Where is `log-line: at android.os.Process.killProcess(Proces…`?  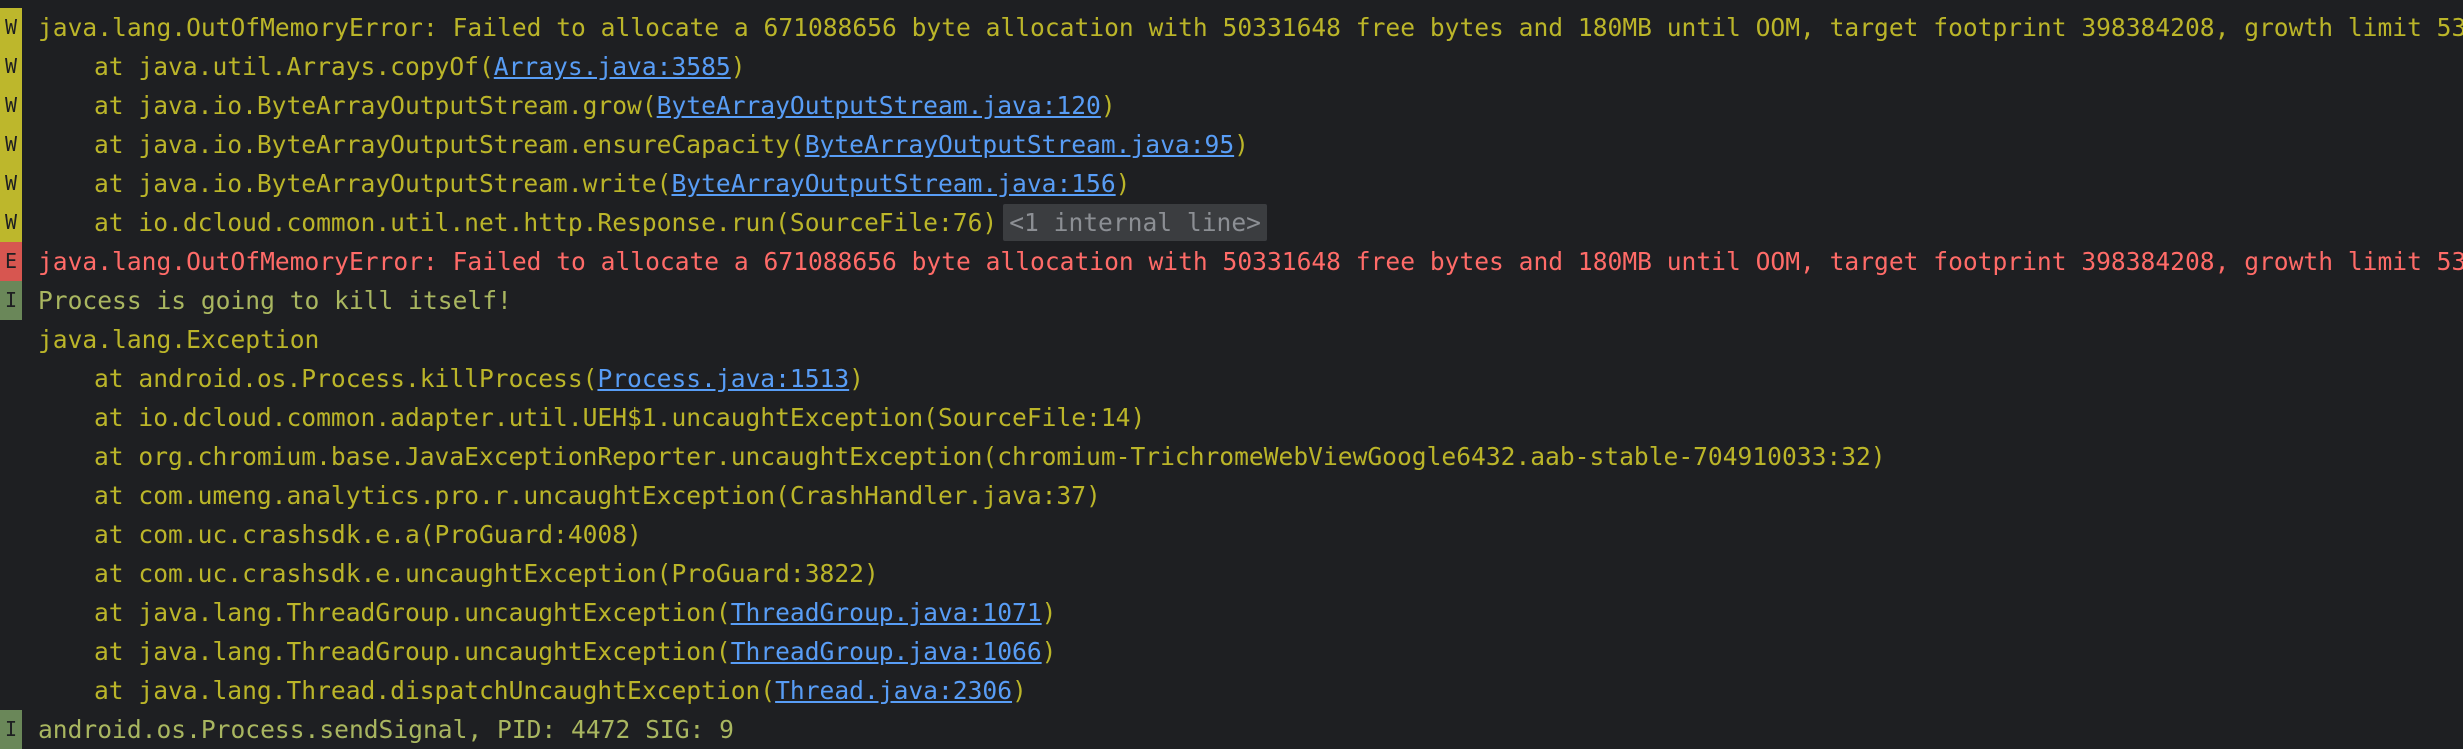
log-line: at android.os.Process.killProcess(Proces… is located at coordinates (1231, 378).